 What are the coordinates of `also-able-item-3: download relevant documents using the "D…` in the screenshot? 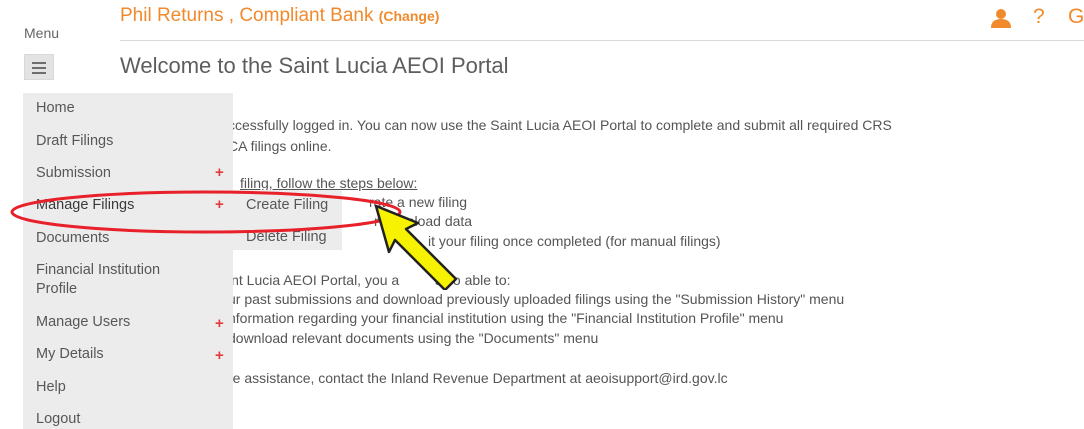 It's located at (413, 338).